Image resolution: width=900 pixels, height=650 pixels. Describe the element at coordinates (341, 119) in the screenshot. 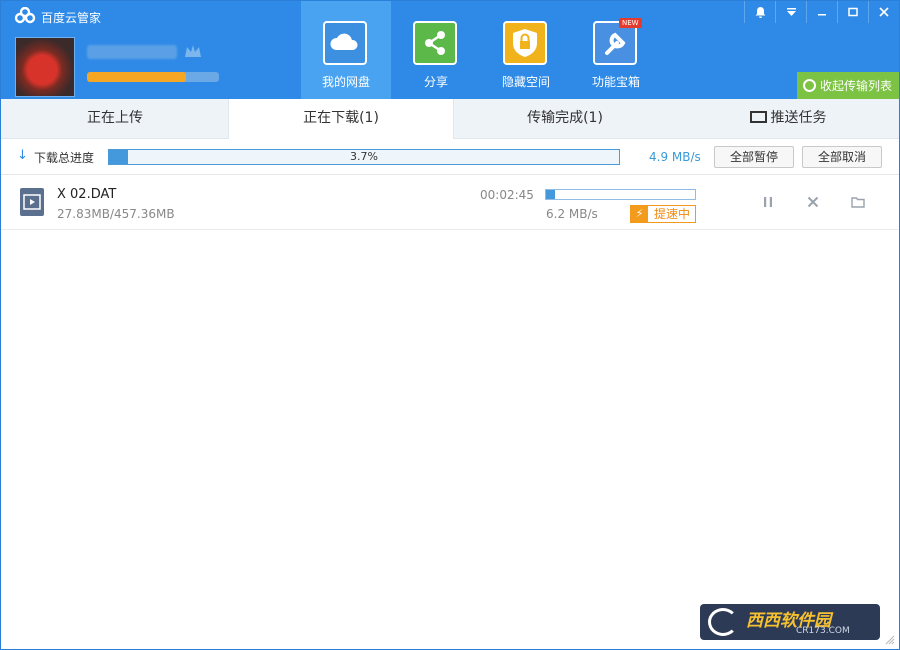

I see `tab-downloading: 正在下载(1)` at that location.